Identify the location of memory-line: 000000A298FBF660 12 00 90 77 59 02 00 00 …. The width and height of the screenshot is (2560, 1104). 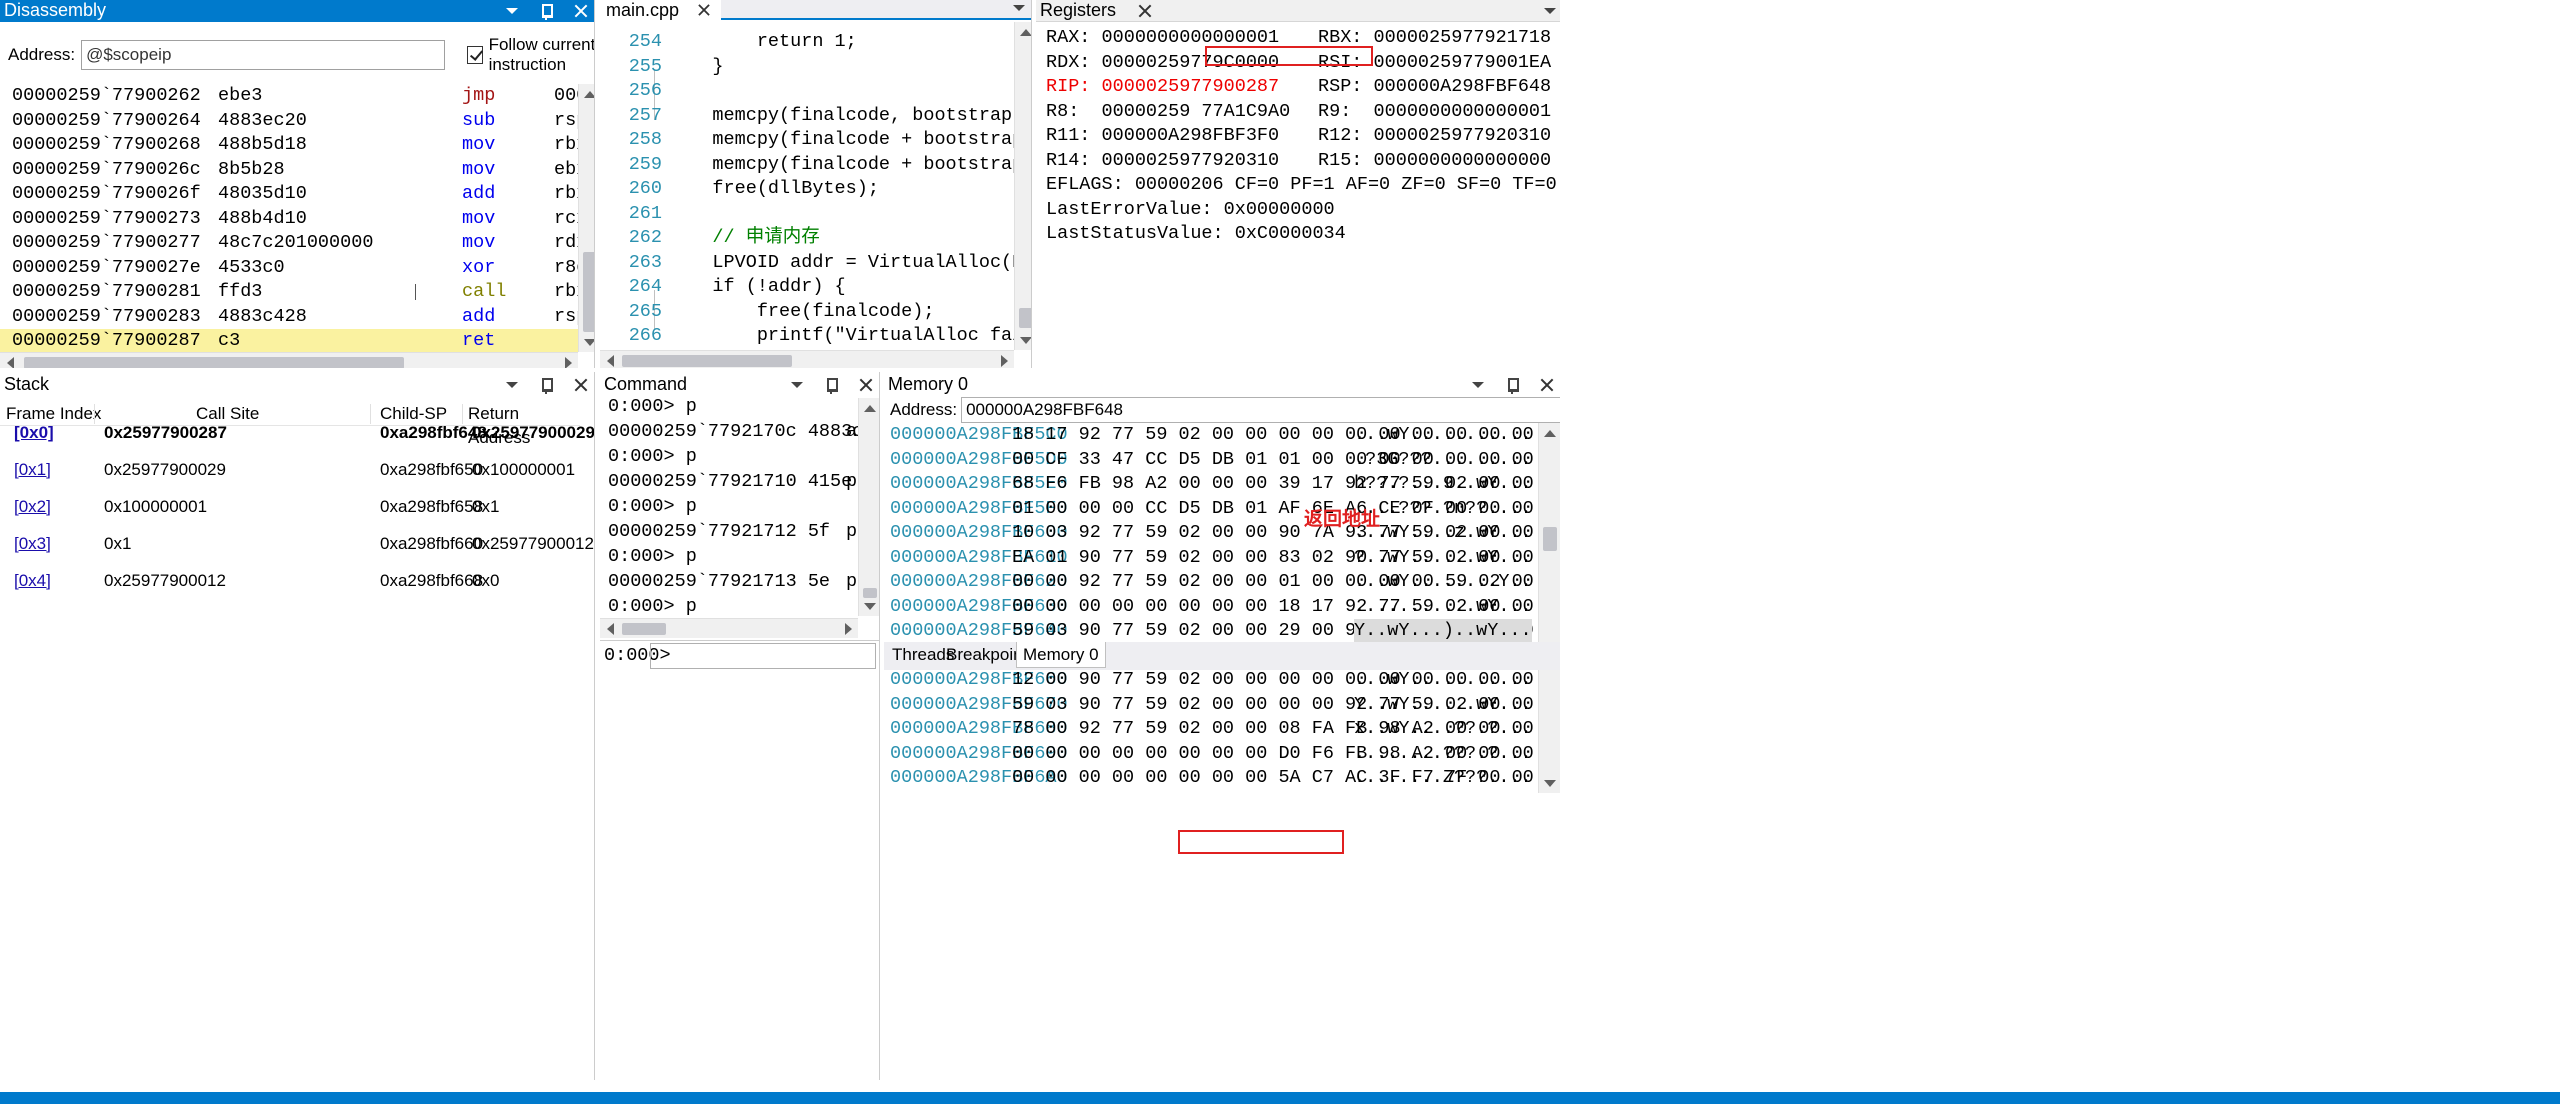
(1215, 680).